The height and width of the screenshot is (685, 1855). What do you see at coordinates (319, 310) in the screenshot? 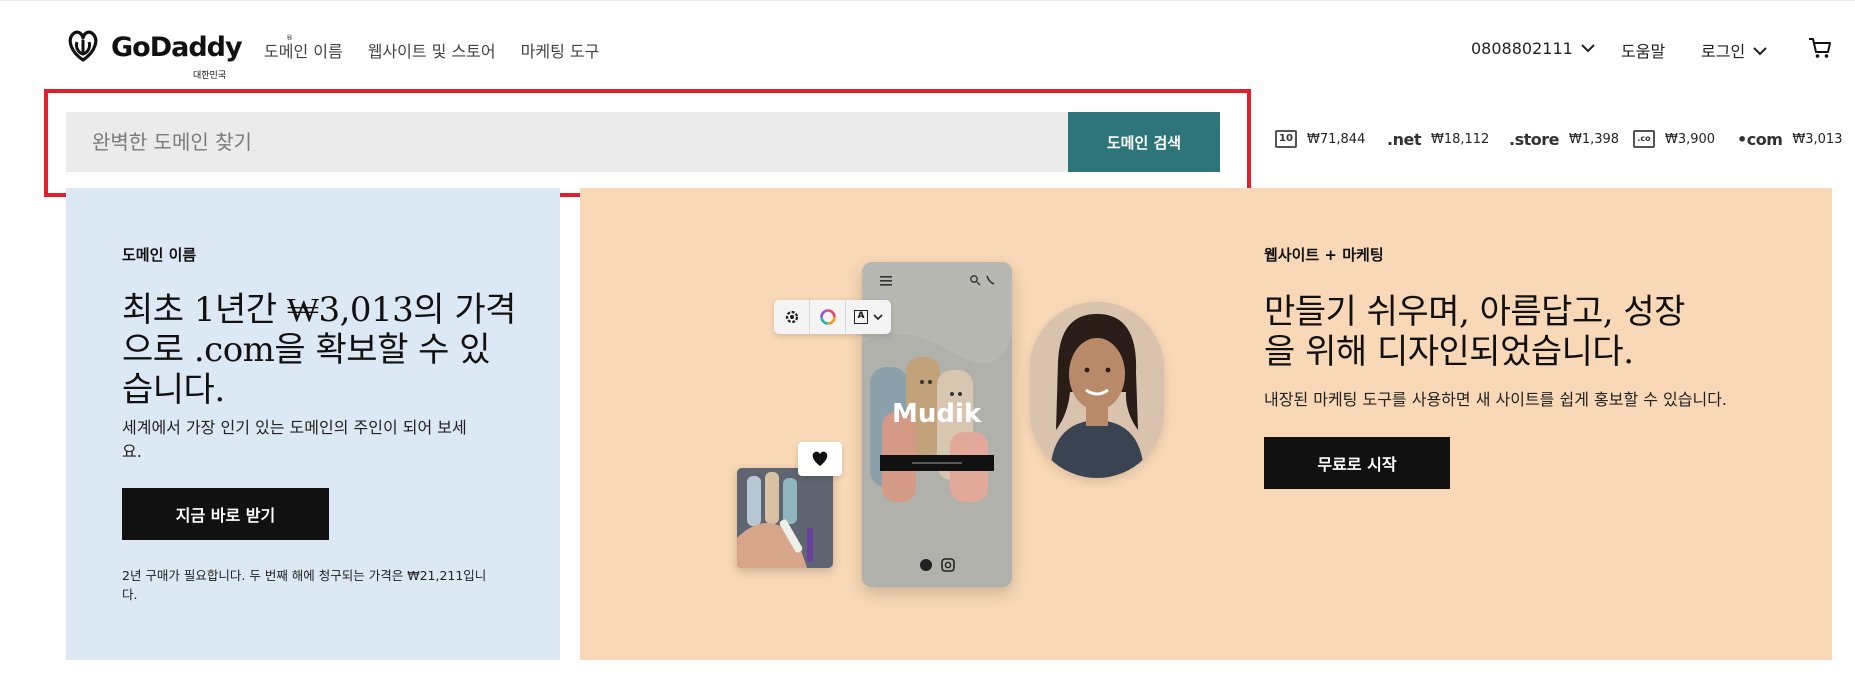
I see `domain-card-headline-line-1: 최초 1년간 ₩3,013의 가격` at bounding box center [319, 310].